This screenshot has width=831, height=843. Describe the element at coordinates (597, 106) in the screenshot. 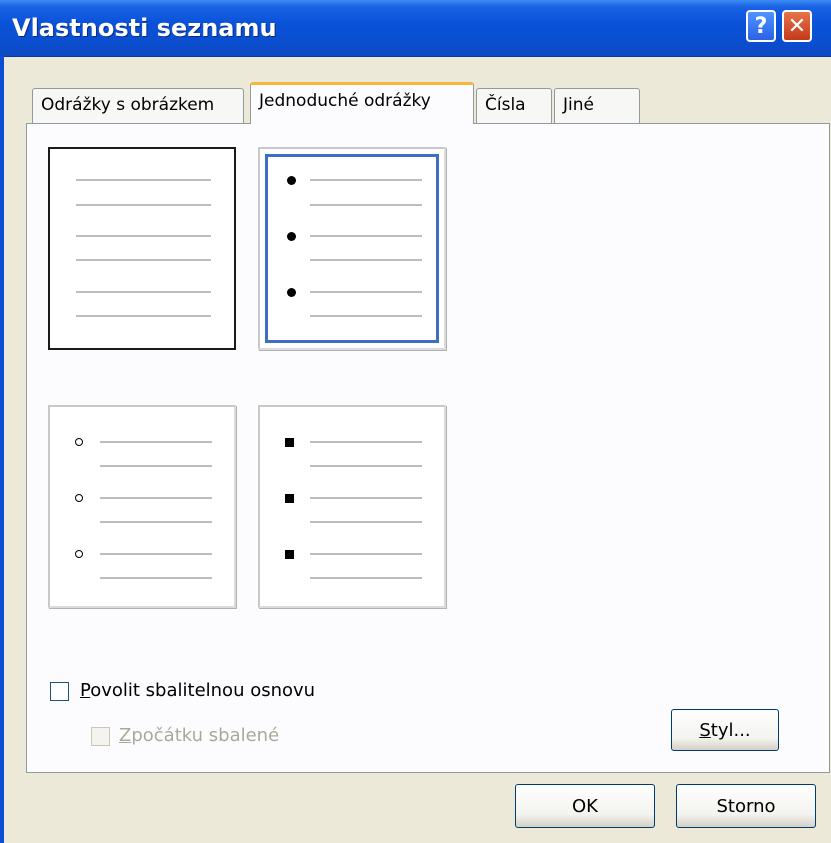

I see `tab-other: Jiné` at that location.